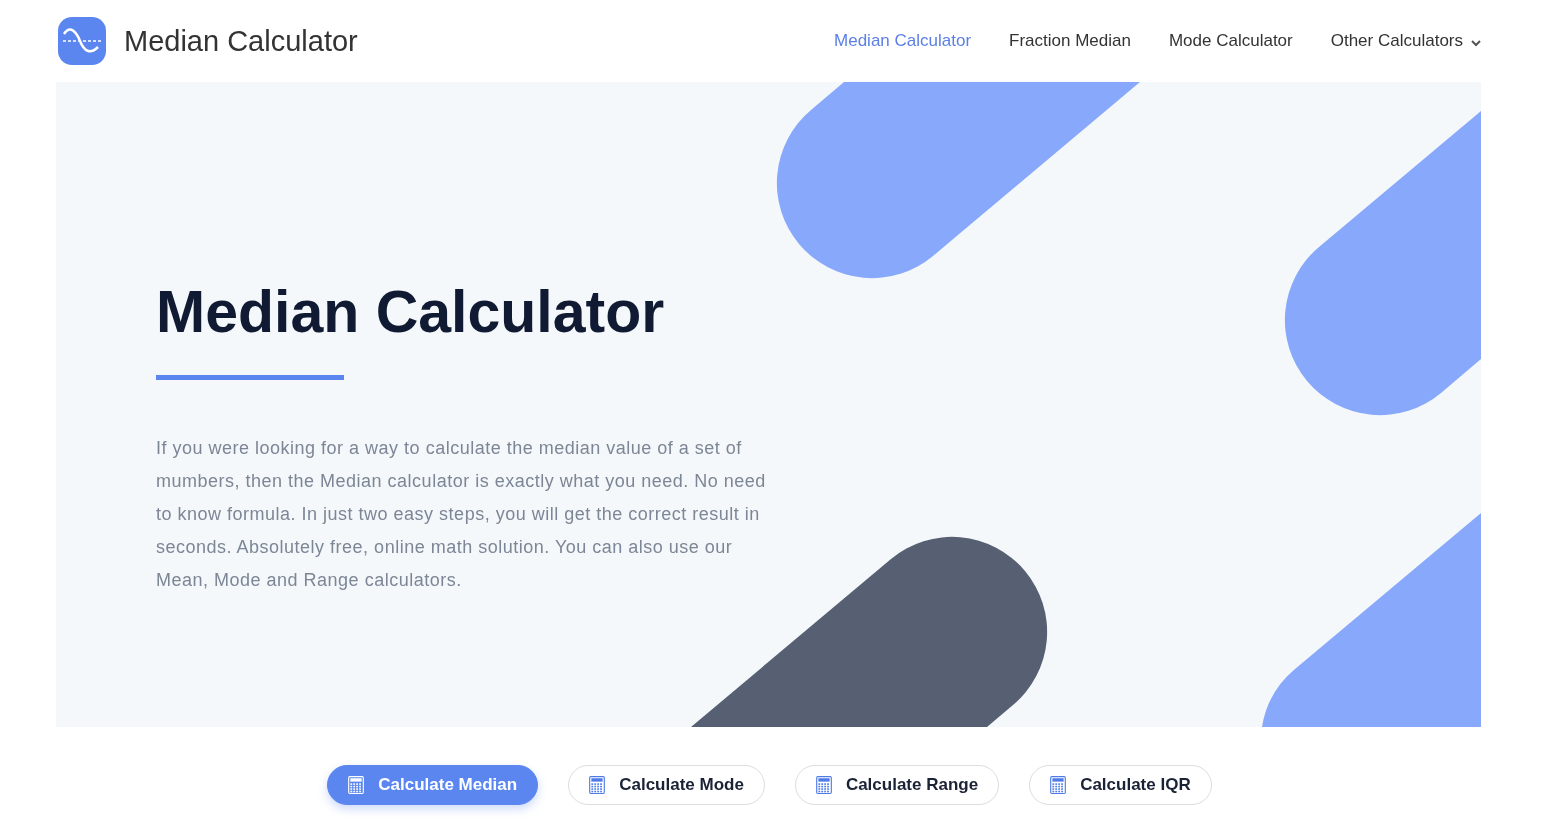 This screenshot has height=832, width=1559. I want to click on nav-link: Other Calculators, so click(1405, 41).